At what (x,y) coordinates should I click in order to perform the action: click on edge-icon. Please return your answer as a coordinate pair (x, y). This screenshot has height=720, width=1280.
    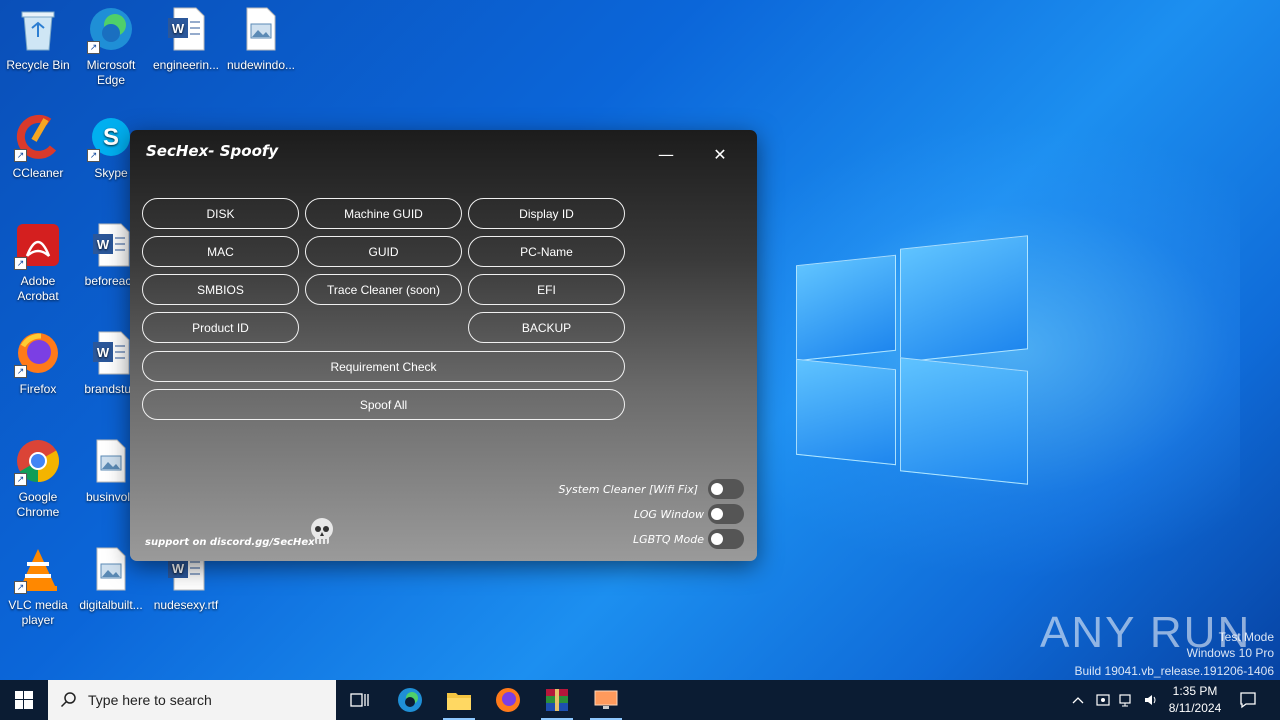
    Looking at the image, I should click on (410, 700).